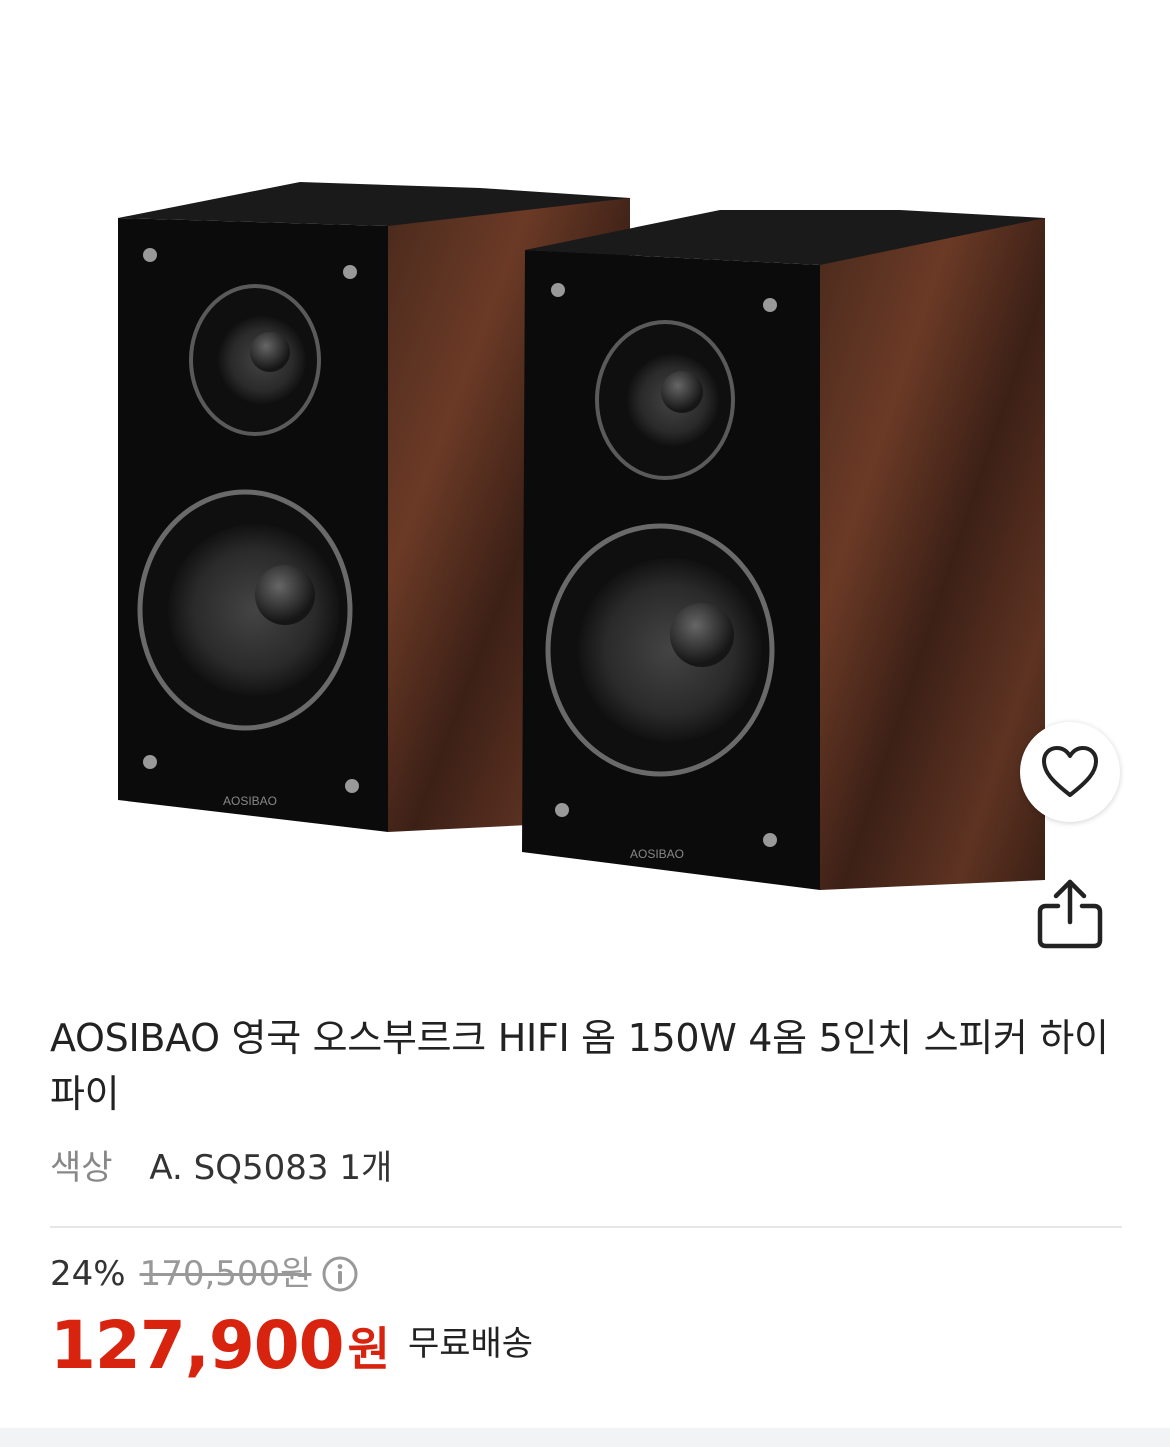  I want to click on share-icon, so click(1070, 914).